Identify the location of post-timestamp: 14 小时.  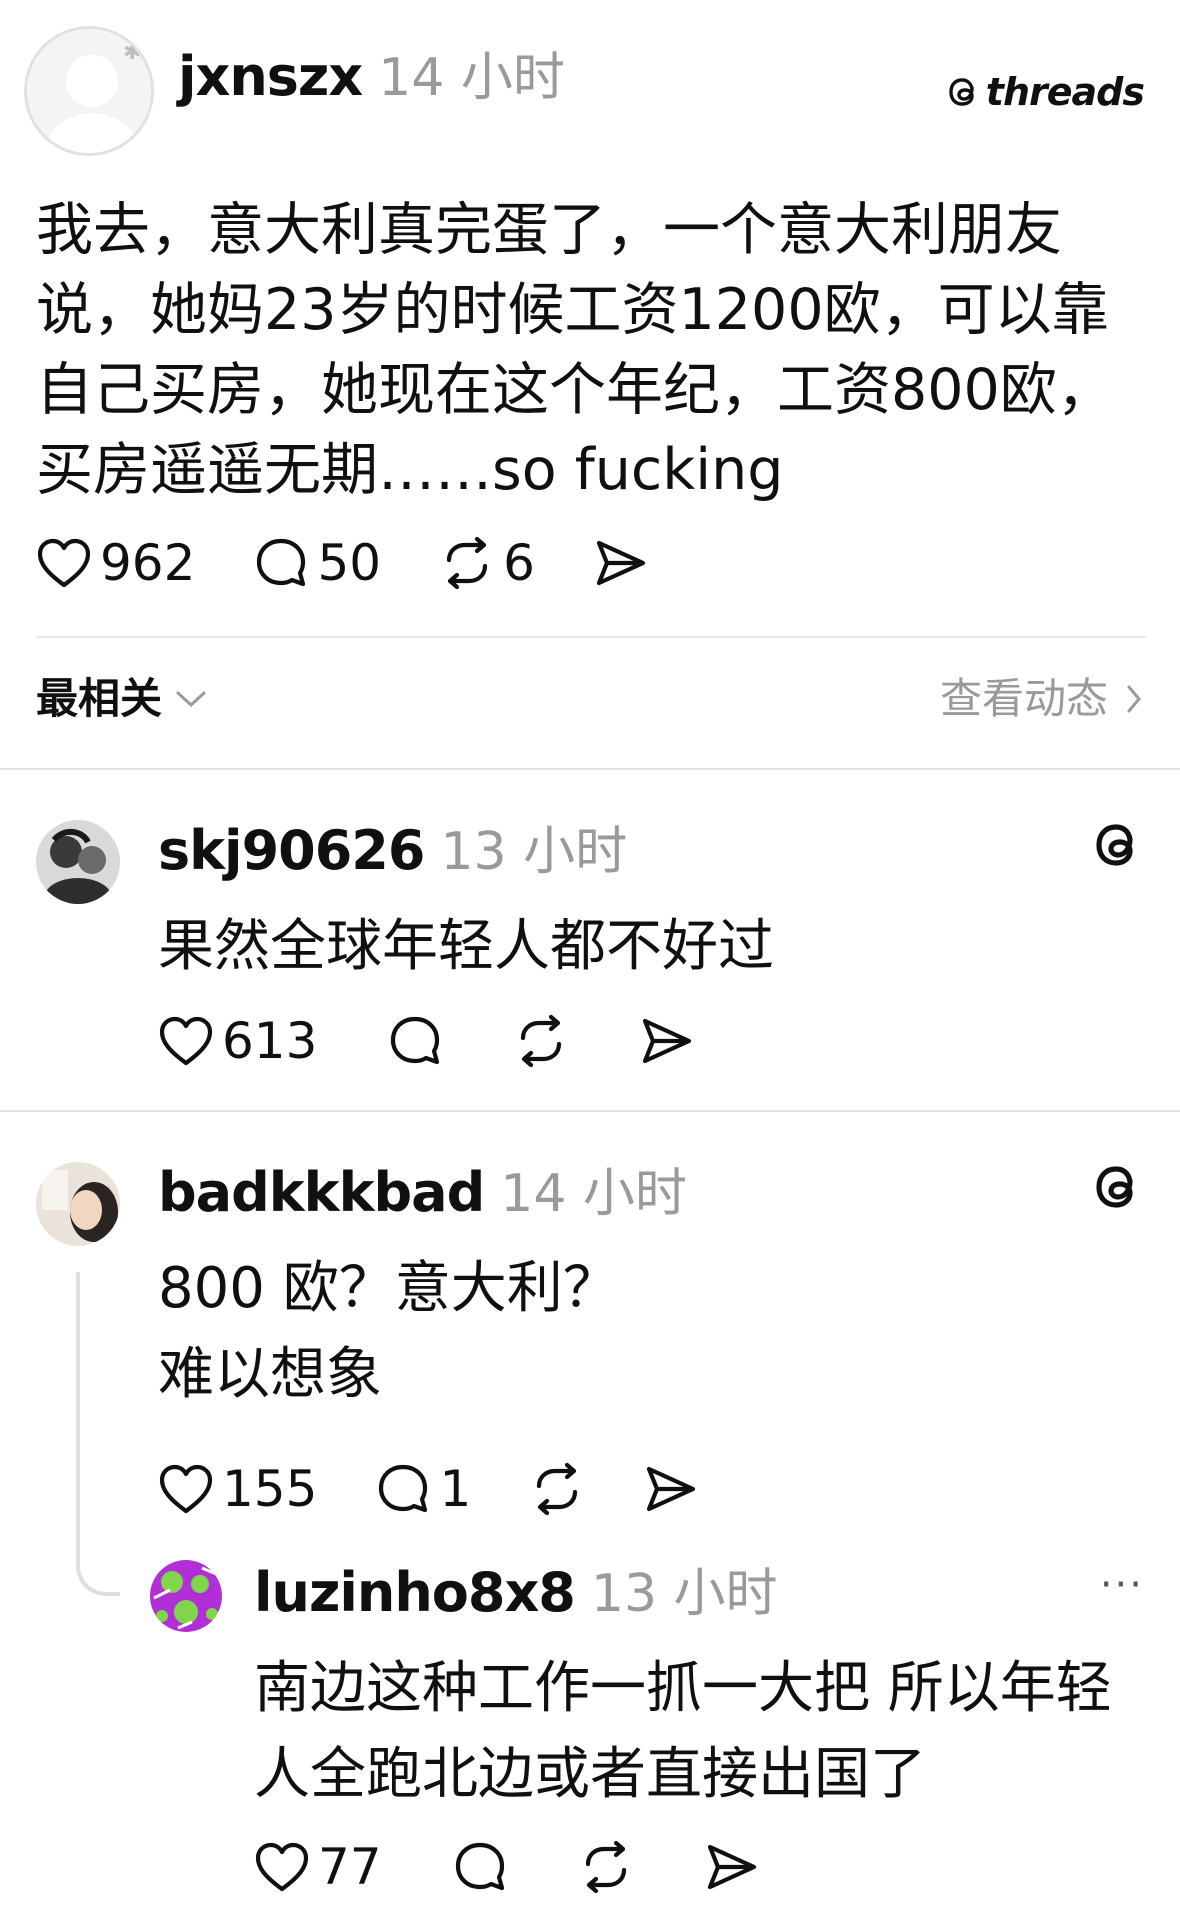
(471, 78).